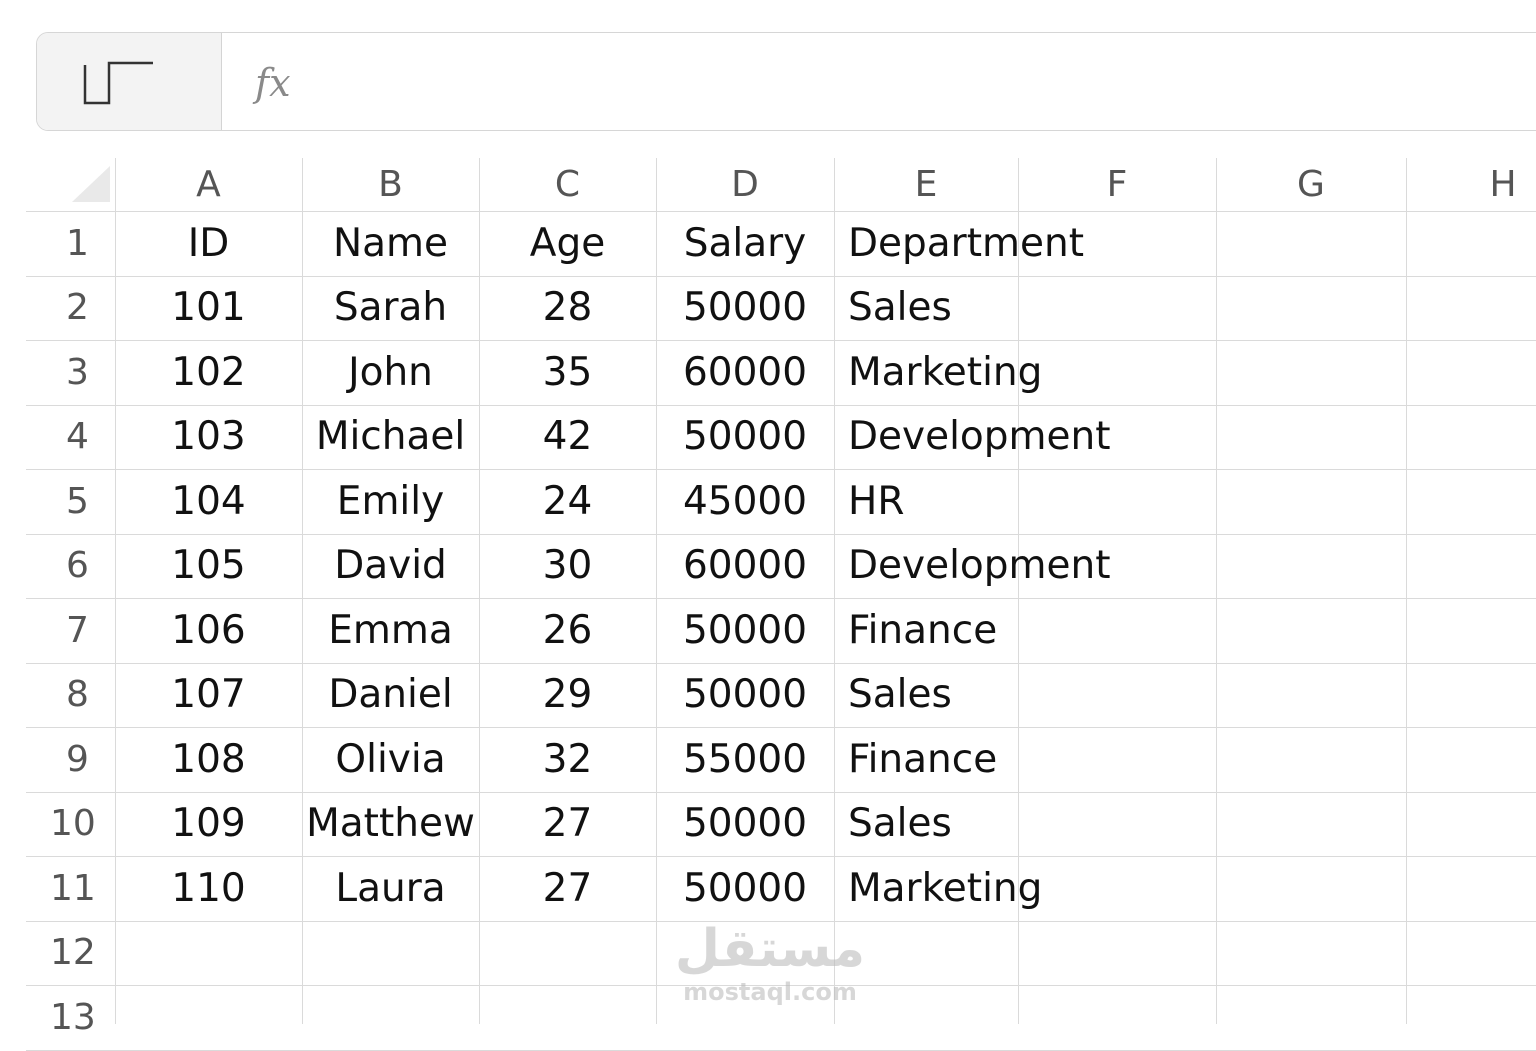 The height and width of the screenshot is (1051, 1536). I want to click on watermark: مستقل mostaql.com, so click(770, 963).